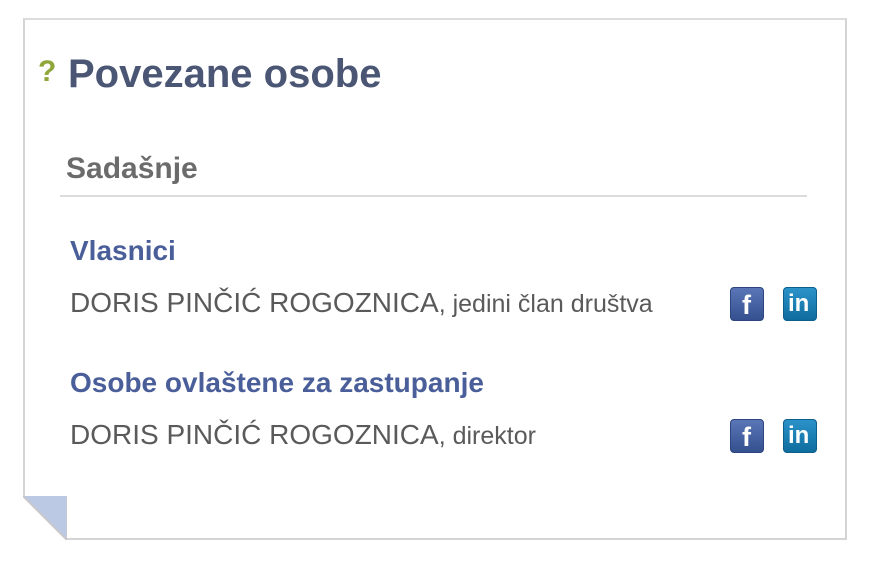 Image resolution: width=890 pixels, height=576 pixels. Describe the element at coordinates (132, 168) in the screenshot. I see `current-subtitle: Sadašnje` at that location.